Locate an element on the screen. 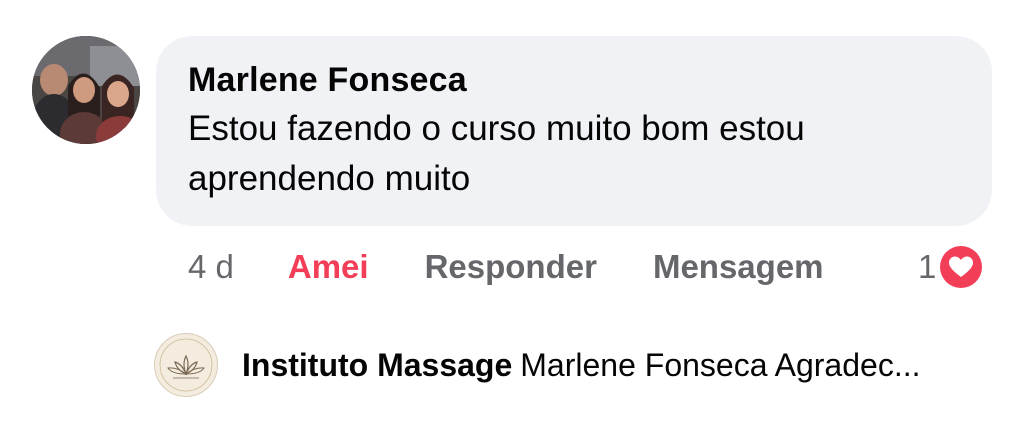 The image size is (1024, 427). heart-icon is located at coordinates (961, 267).